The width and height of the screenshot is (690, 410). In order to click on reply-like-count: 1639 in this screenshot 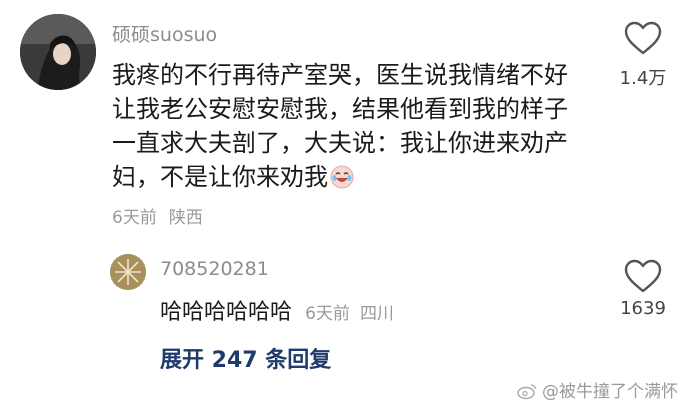, I will do `click(643, 308)`.